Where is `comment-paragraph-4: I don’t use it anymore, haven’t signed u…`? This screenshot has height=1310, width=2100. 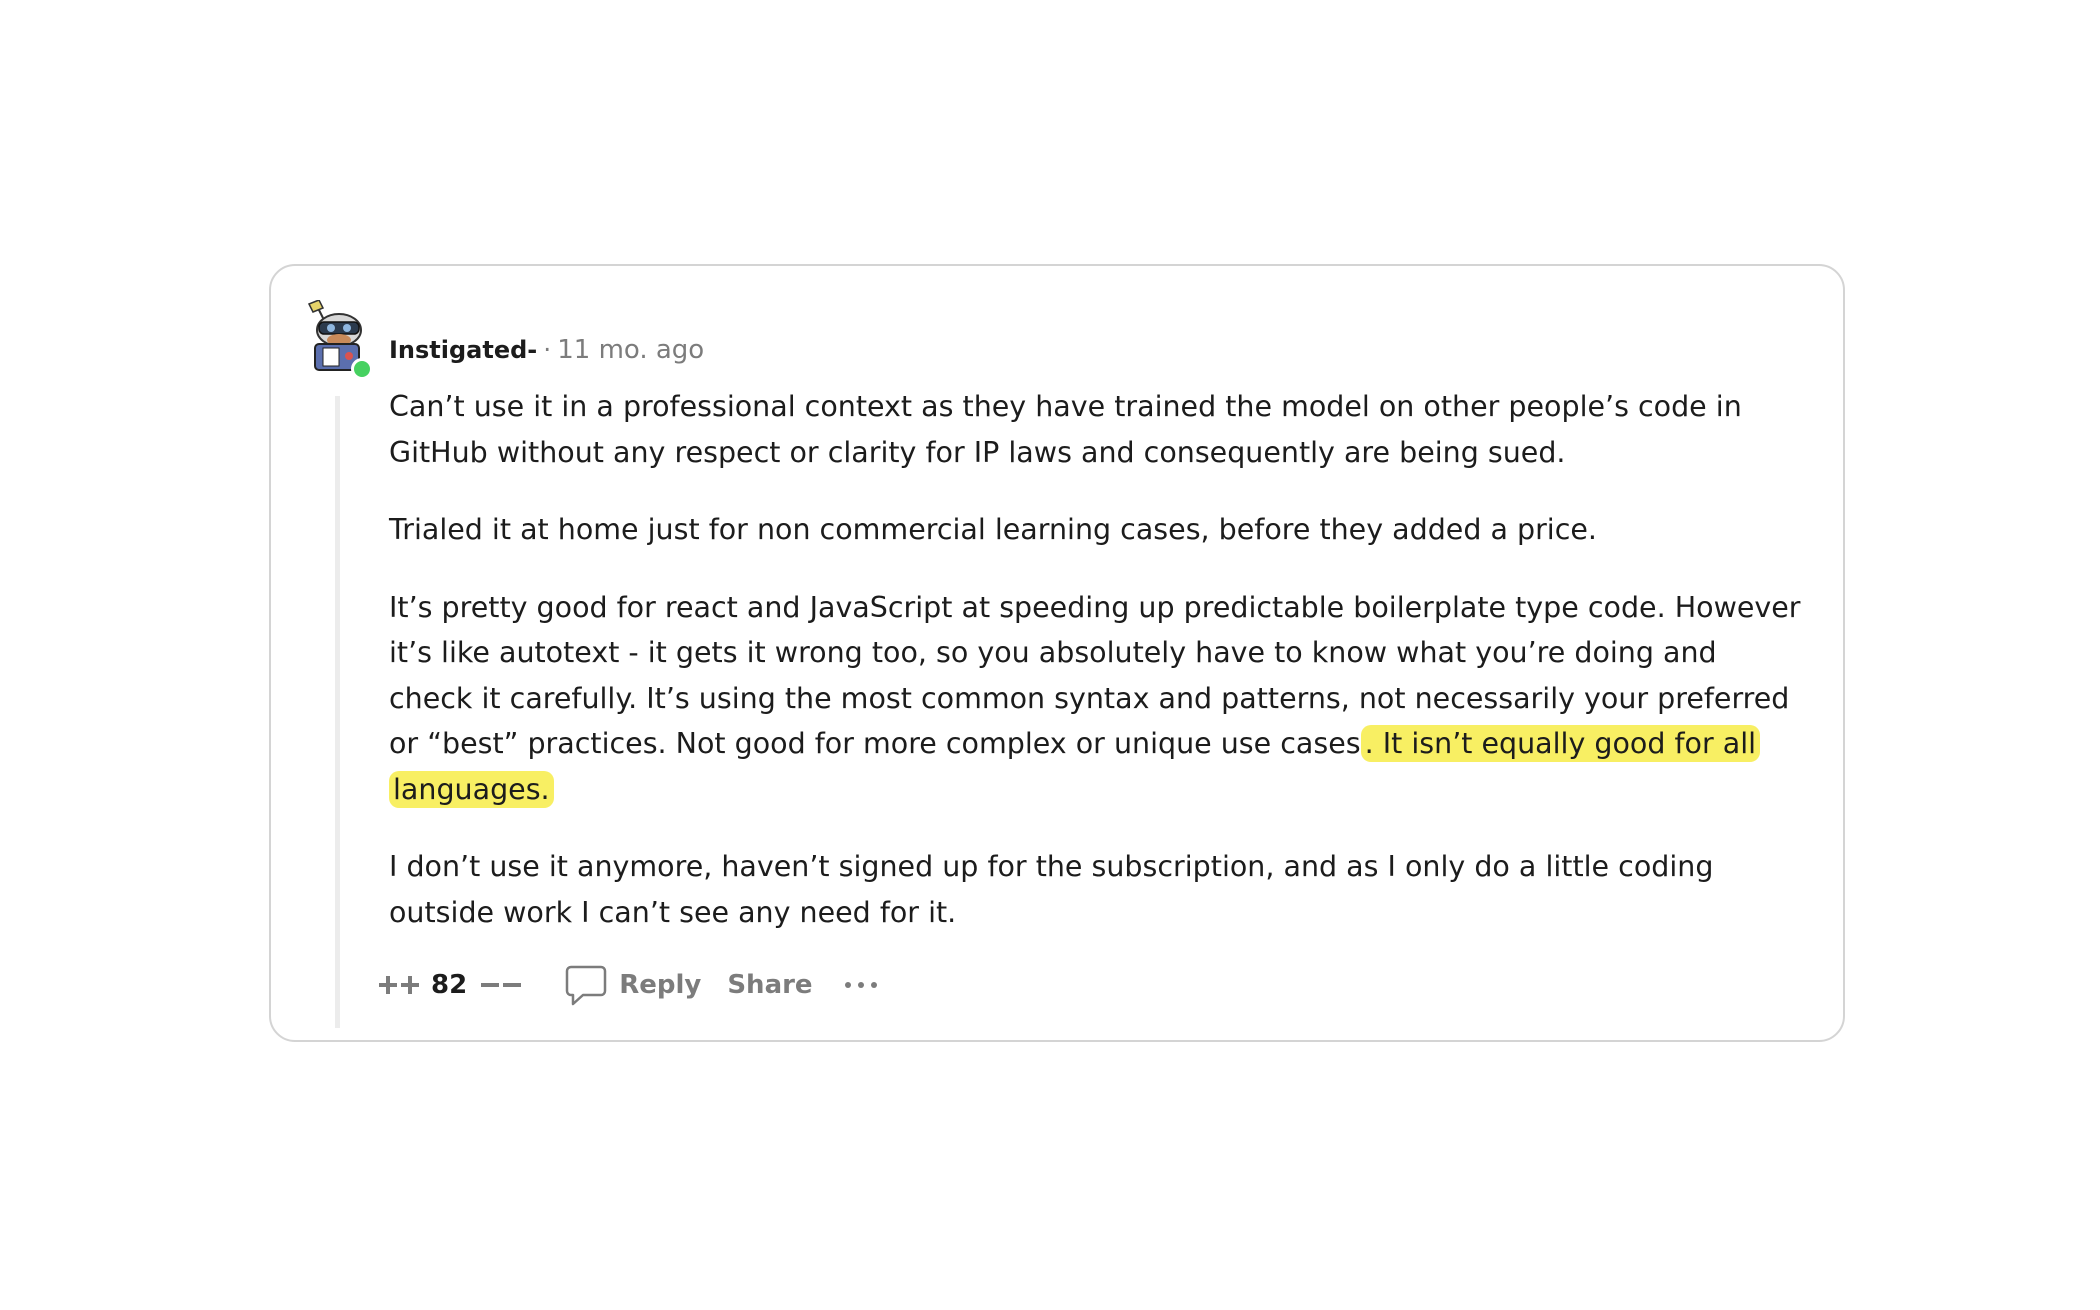 comment-paragraph-4: I don’t use it anymore, haven’t signed u… is located at coordinates (1099, 889).